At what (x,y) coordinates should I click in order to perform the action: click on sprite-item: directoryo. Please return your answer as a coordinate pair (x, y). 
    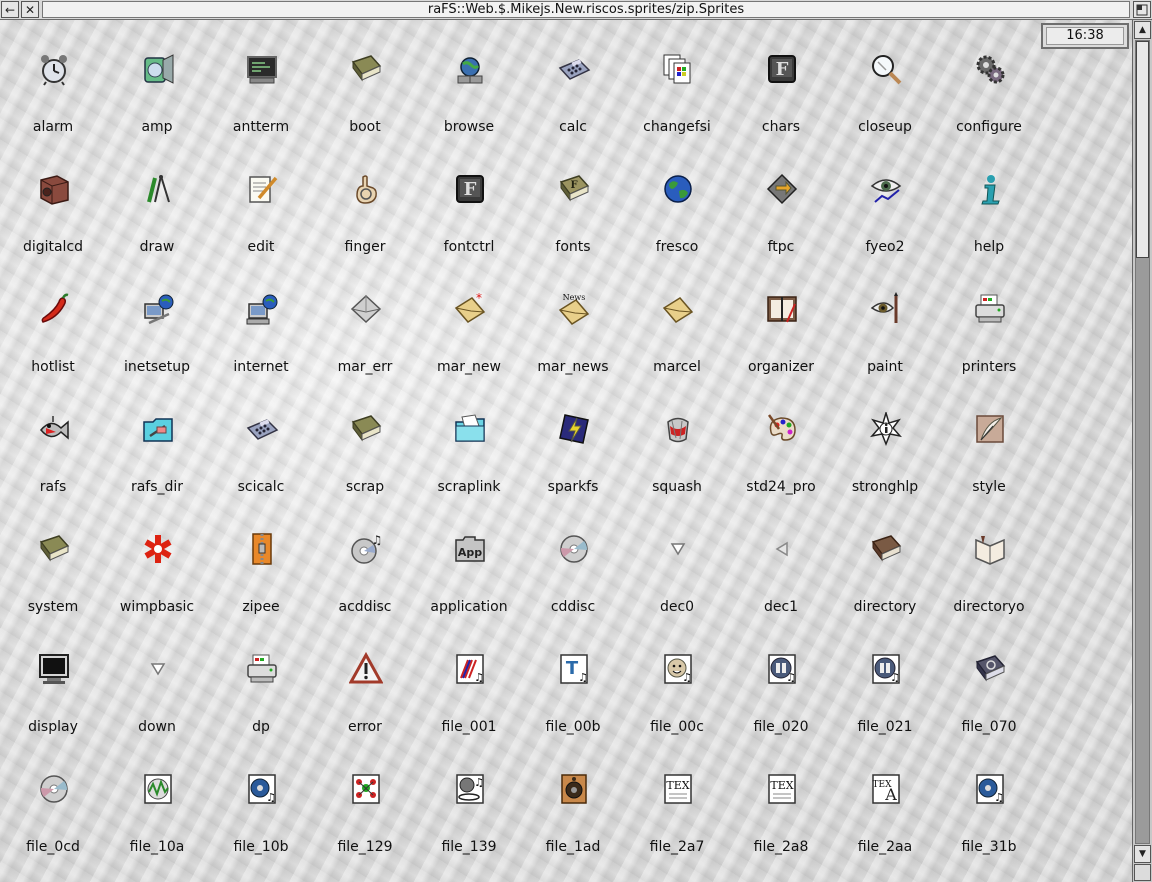
    Looking at the image, I should click on (989, 560).